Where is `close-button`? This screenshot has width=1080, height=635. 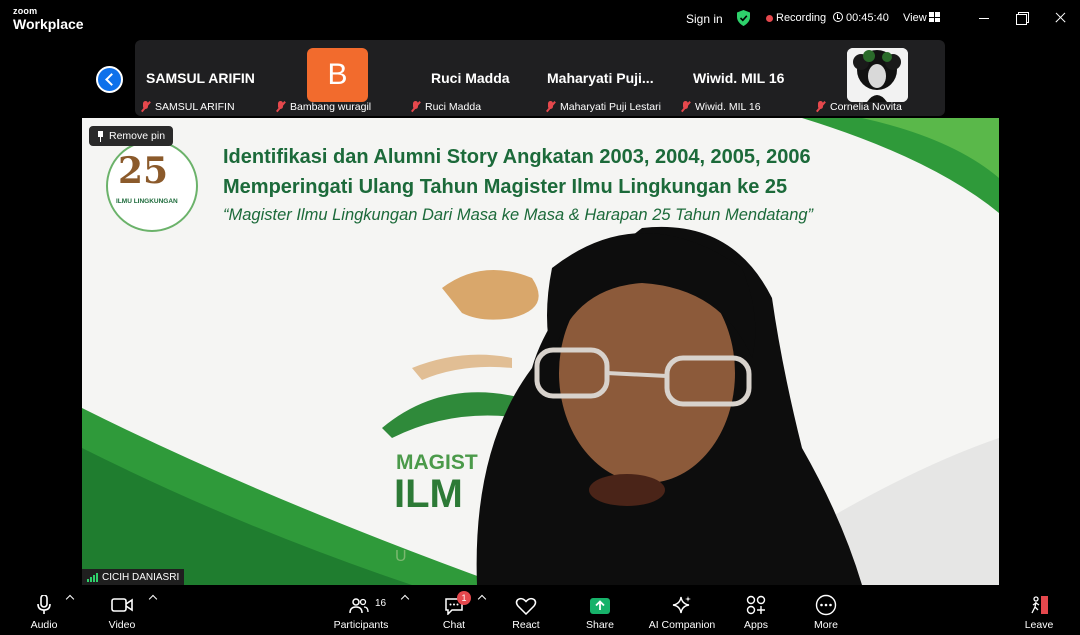
close-button is located at coordinates (1060, 18).